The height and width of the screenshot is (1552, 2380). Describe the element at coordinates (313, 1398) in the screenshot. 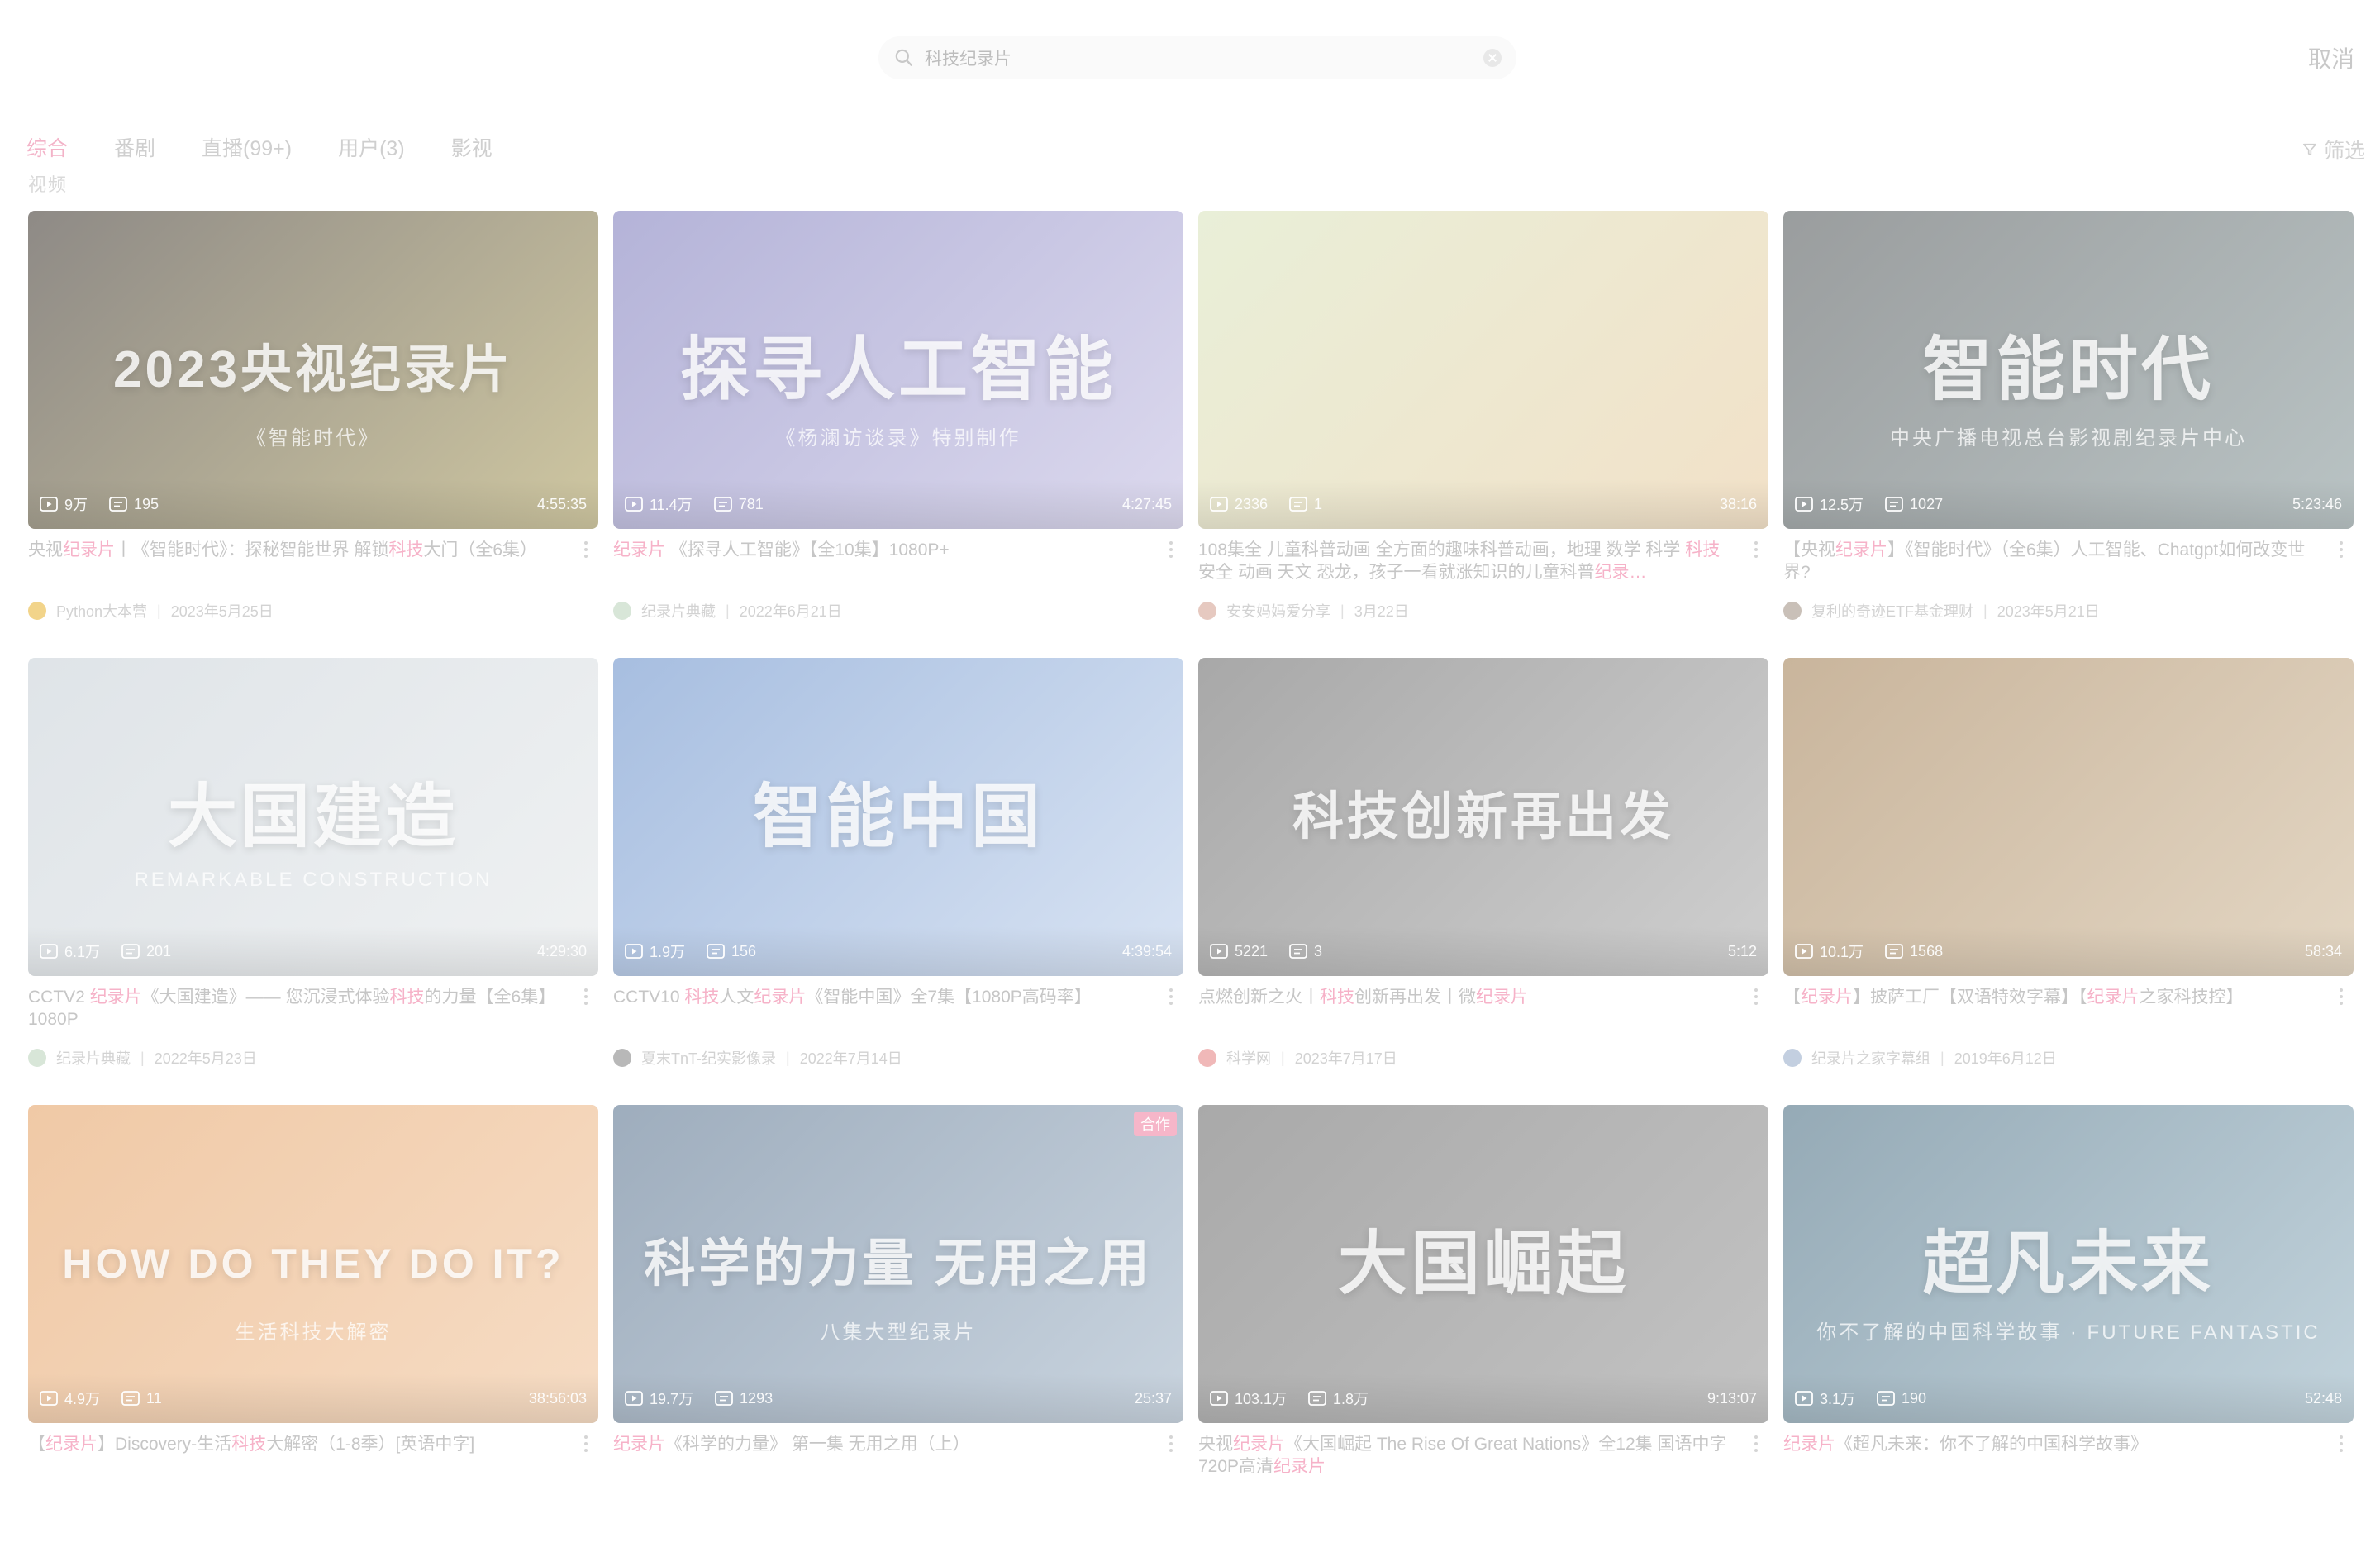

I see `thumbnail-meta: 4.9万 11 38:56:03` at that location.